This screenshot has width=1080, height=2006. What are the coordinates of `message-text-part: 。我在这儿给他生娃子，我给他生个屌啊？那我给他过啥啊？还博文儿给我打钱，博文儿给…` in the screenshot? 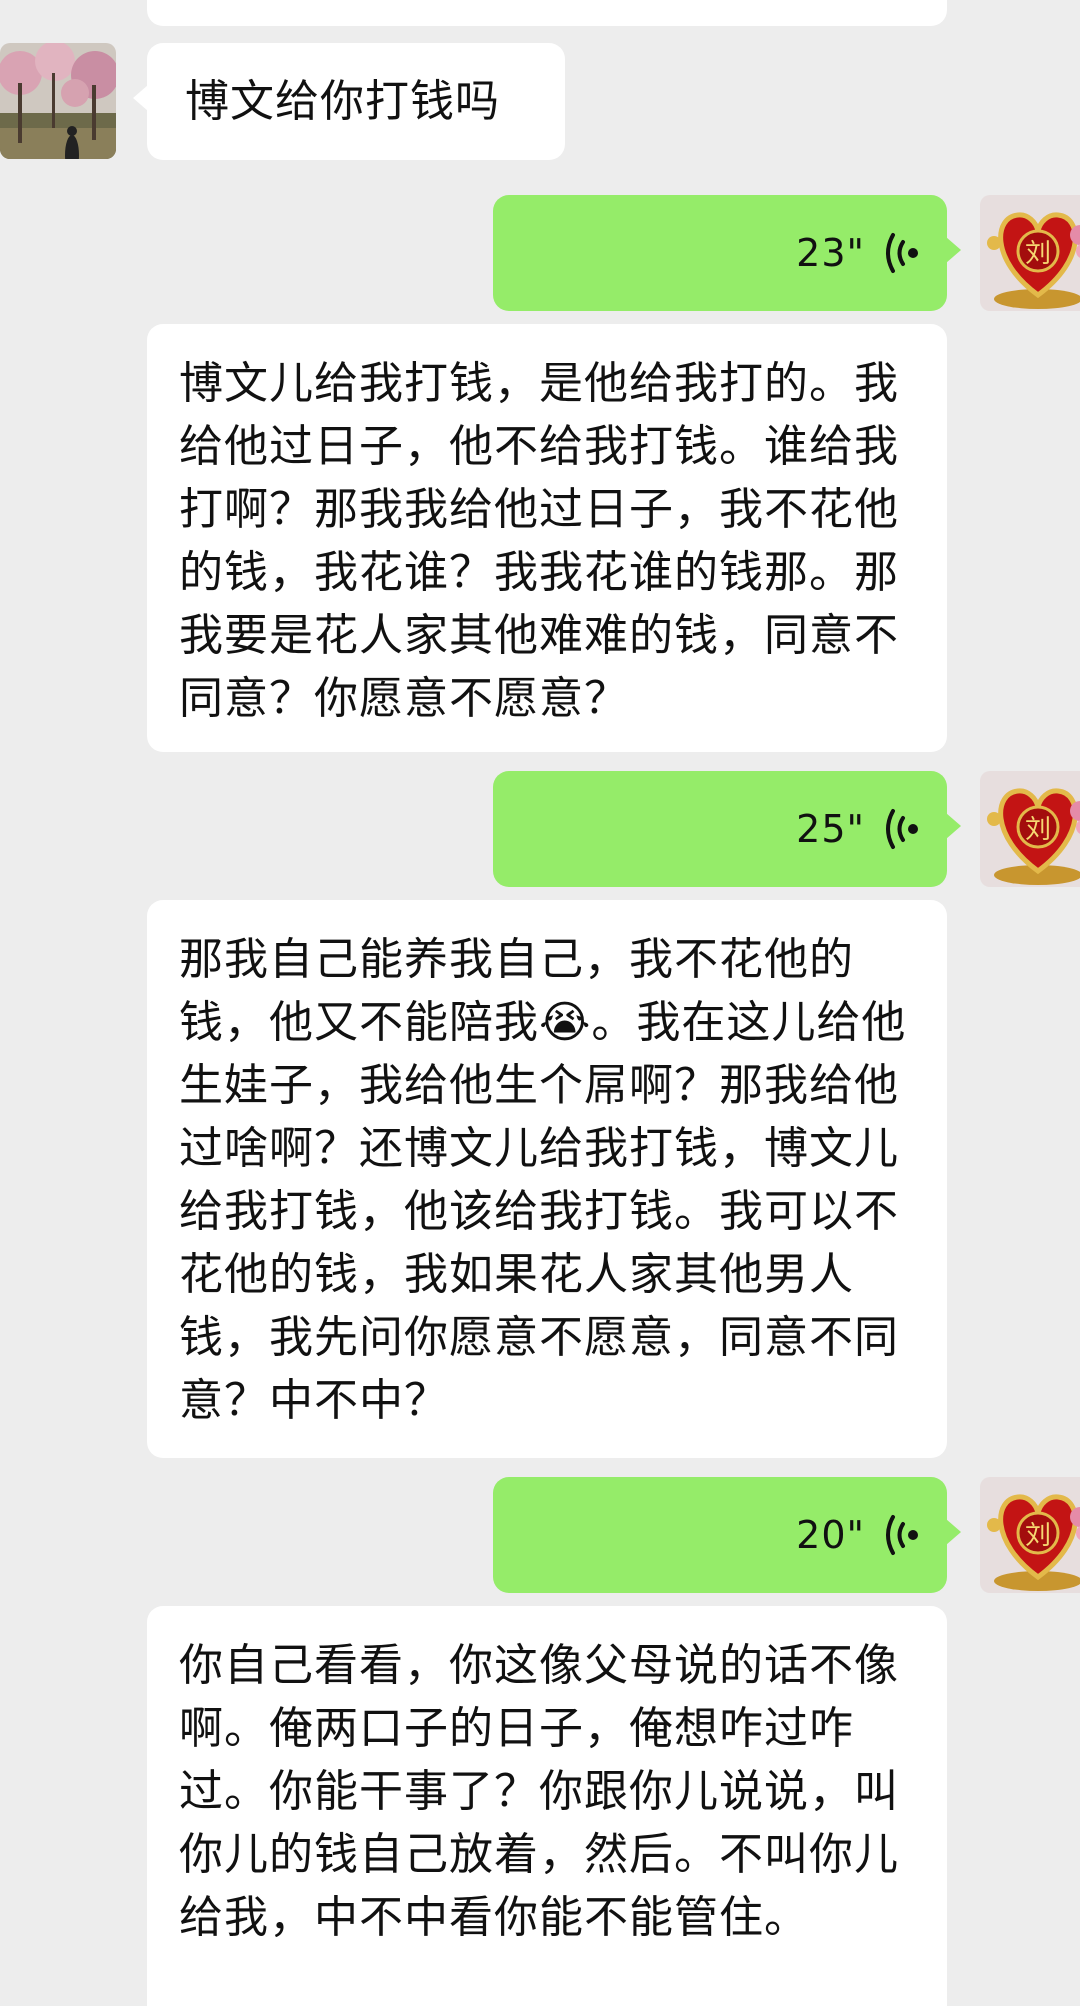 It's located at (543, 1211).